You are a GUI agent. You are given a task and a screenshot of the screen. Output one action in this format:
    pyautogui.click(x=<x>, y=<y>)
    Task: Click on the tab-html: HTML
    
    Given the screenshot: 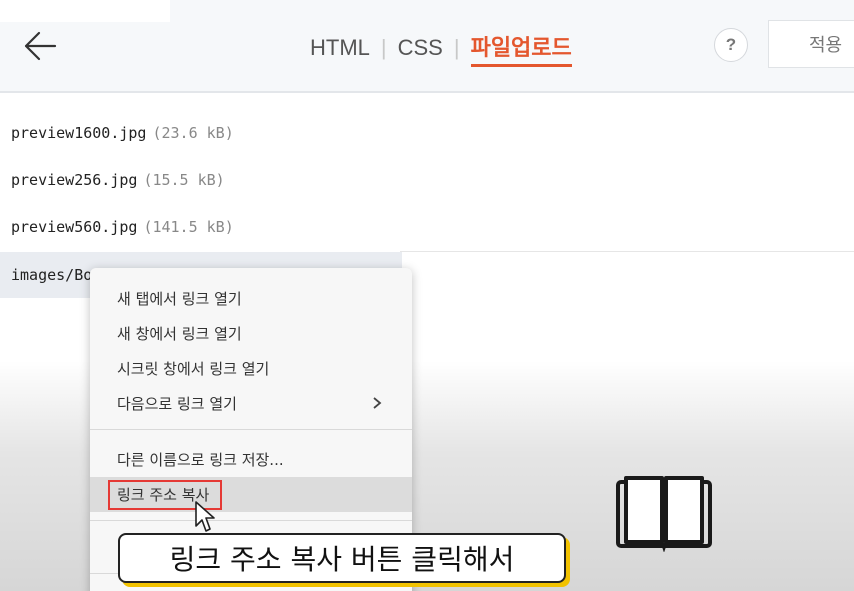 What is the action you would take?
    pyautogui.click(x=340, y=48)
    